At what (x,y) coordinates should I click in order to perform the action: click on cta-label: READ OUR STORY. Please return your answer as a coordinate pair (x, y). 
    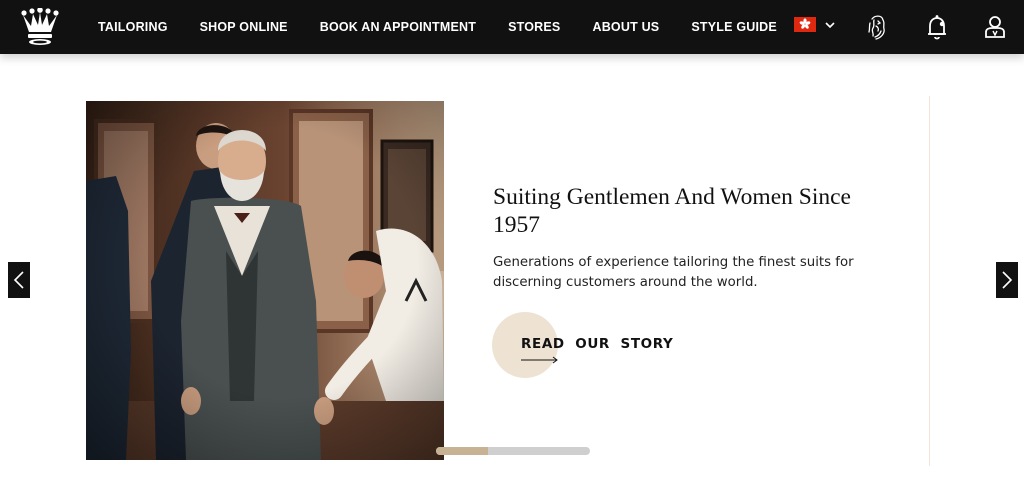
    Looking at the image, I should click on (597, 344).